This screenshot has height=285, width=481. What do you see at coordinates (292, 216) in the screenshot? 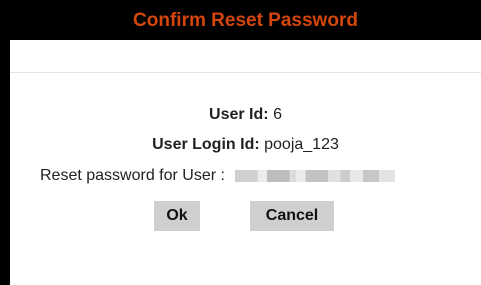
I see `cancel-button: Cancel` at bounding box center [292, 216].